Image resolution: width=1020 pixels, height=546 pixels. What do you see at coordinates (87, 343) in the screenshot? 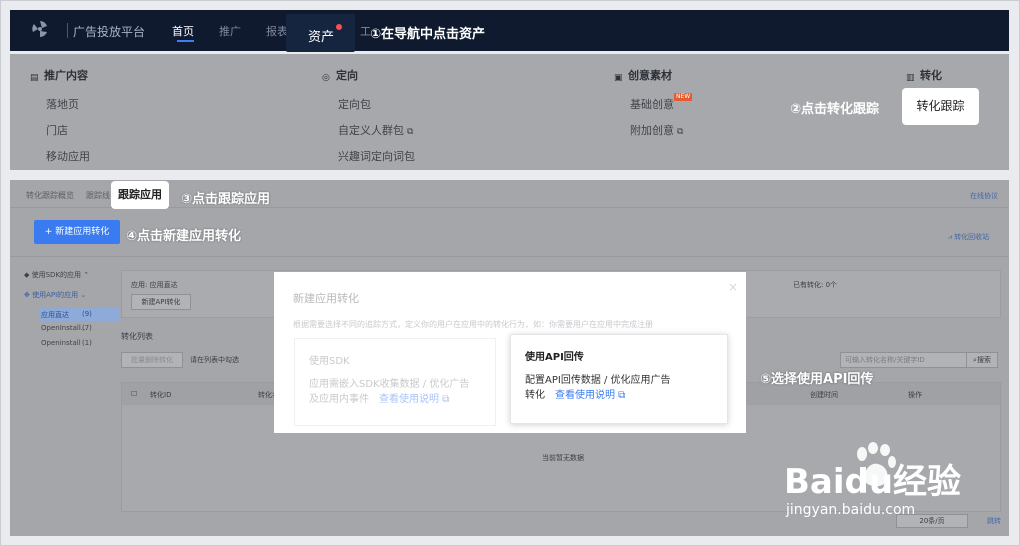
I see `sidebar-item-count: (1)` at bounding box center [87, 343].